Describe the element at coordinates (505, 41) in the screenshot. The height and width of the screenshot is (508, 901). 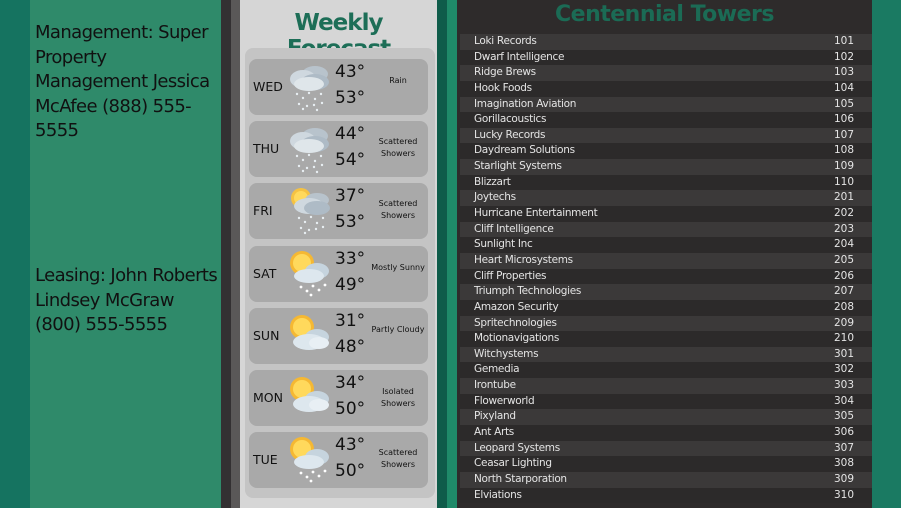
I see `tenant-name: Loki Records` at that location.